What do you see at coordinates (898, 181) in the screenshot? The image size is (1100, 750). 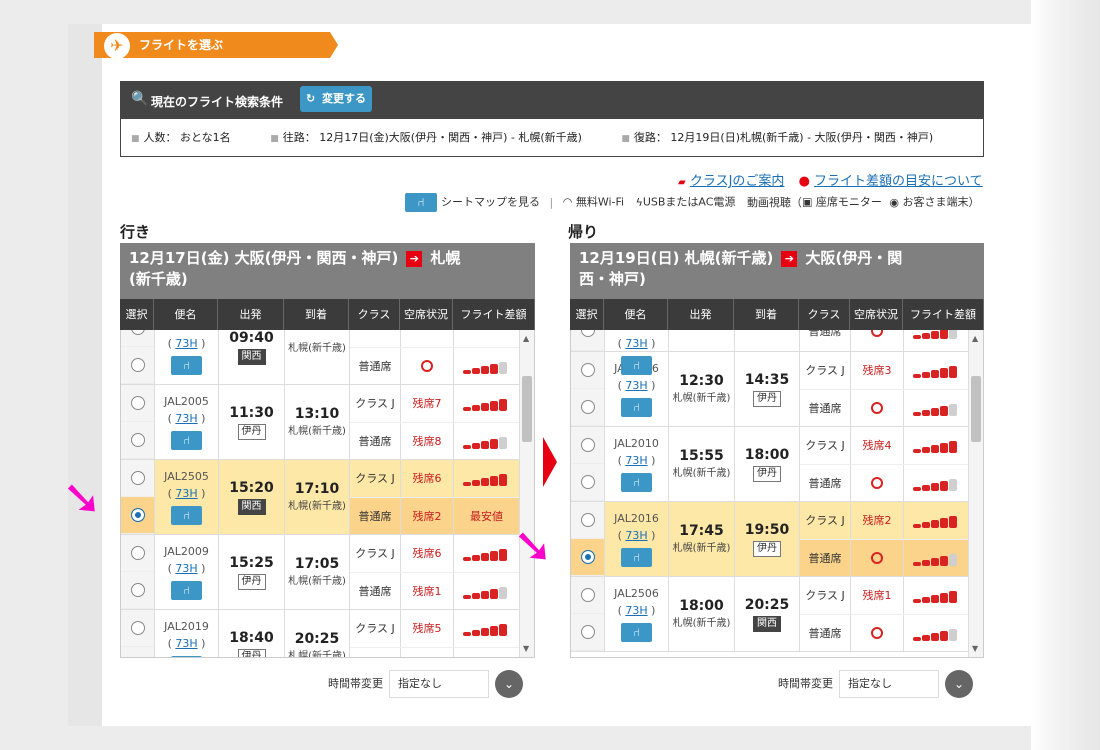 I see `fare-diff-link: フライト差額の目安について` at bounding box center [898, 181].